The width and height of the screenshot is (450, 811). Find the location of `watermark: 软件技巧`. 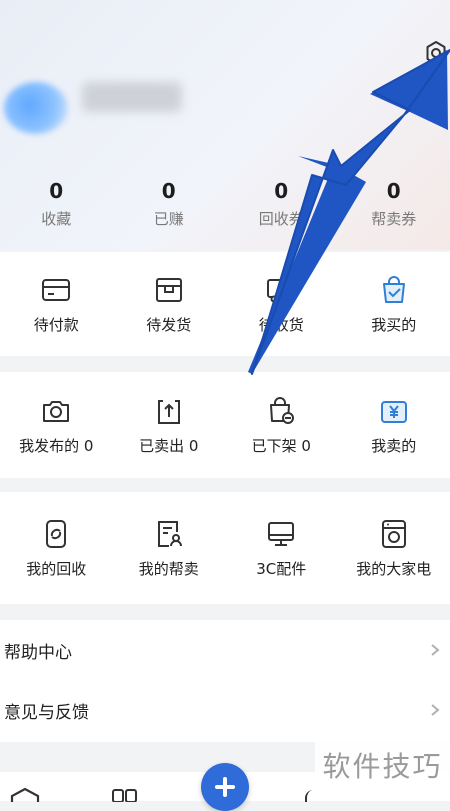

watermark: 软件技巧 is located at coordinates (382, 765).